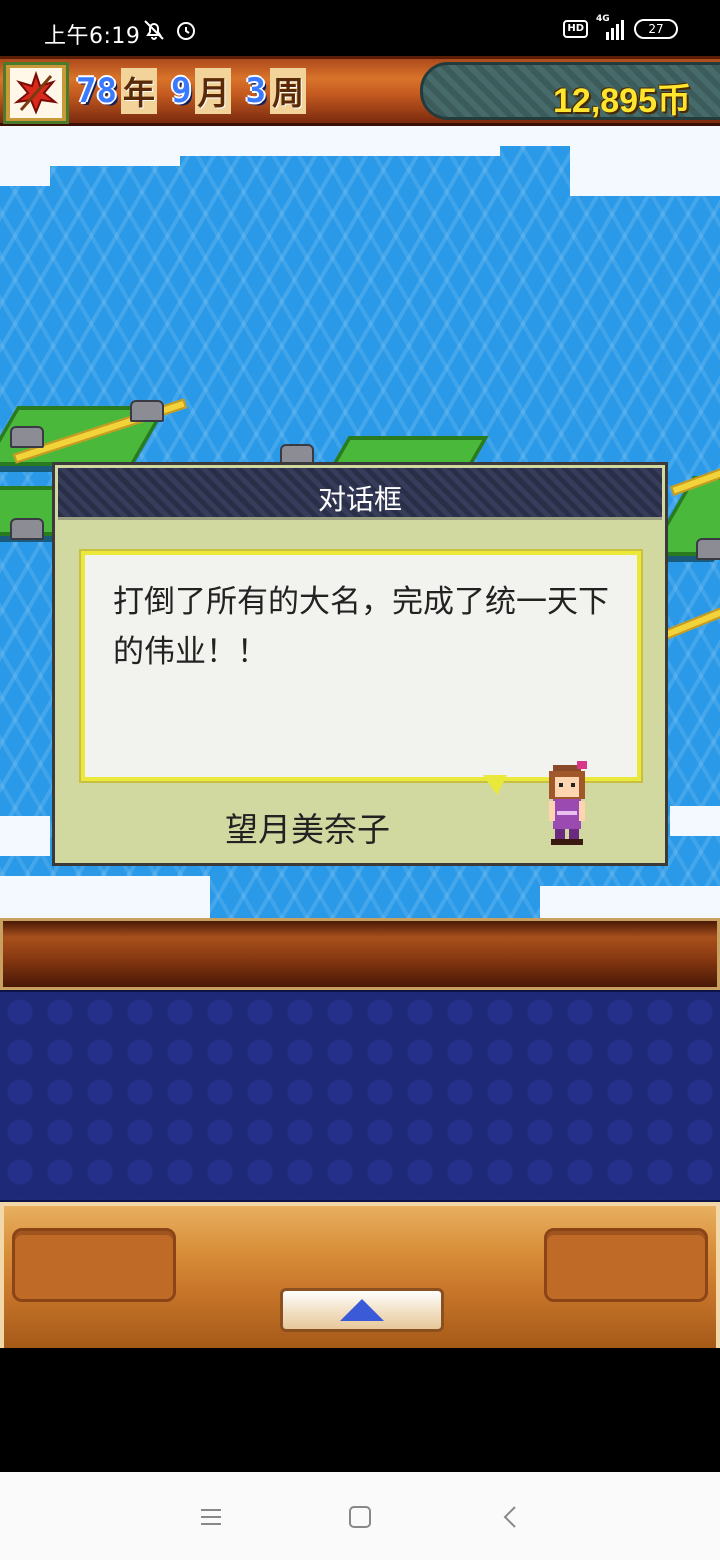  What do you see at coordinates (359, 499) in the screenshot?
I see `dialog-title: 对话框` at bounding box center [359, 499].